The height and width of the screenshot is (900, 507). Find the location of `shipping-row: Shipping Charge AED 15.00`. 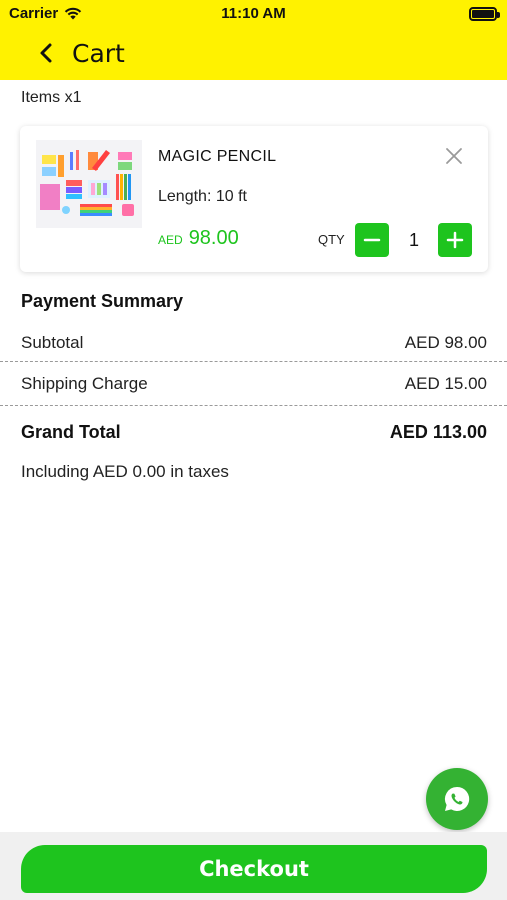

shipping-row: Shipping Charge AED 15.00 is located at coordinates (253, 384).